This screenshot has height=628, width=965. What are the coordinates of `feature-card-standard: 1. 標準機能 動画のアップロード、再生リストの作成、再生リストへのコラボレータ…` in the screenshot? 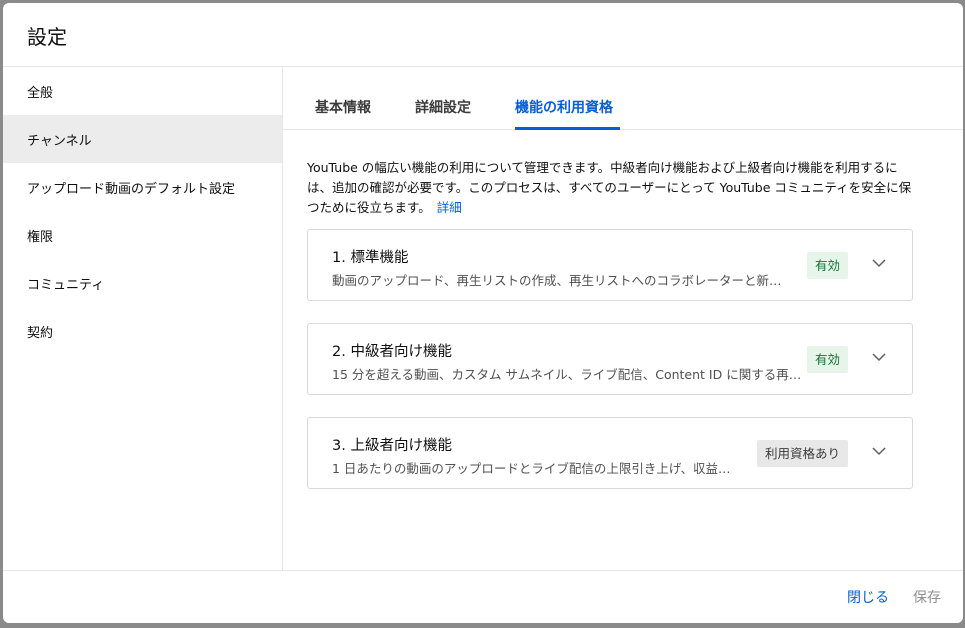 It's located at (610, 265).